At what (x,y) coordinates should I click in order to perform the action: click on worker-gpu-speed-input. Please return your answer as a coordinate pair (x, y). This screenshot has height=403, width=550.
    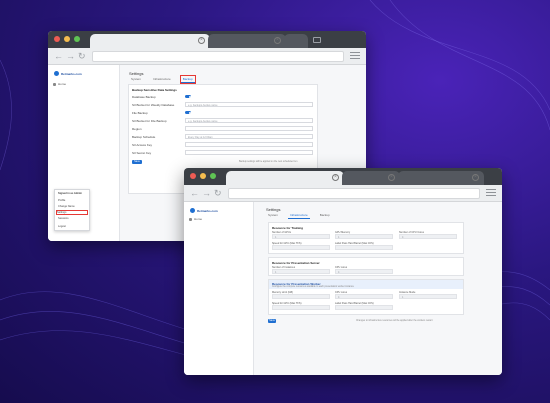
    Looking at the image, I should click on (301, 307).